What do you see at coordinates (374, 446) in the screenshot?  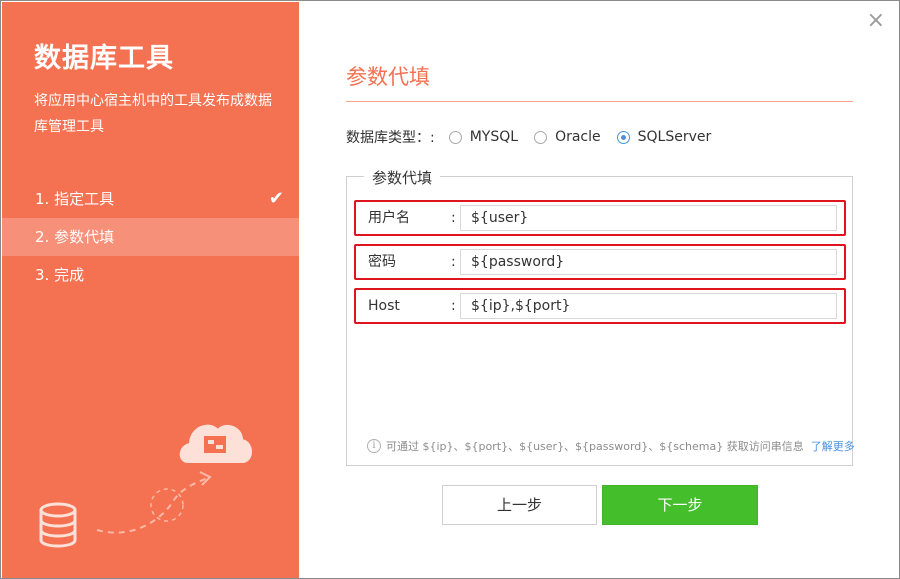 I see `info-icon: i` at bounding box center [374, 446].